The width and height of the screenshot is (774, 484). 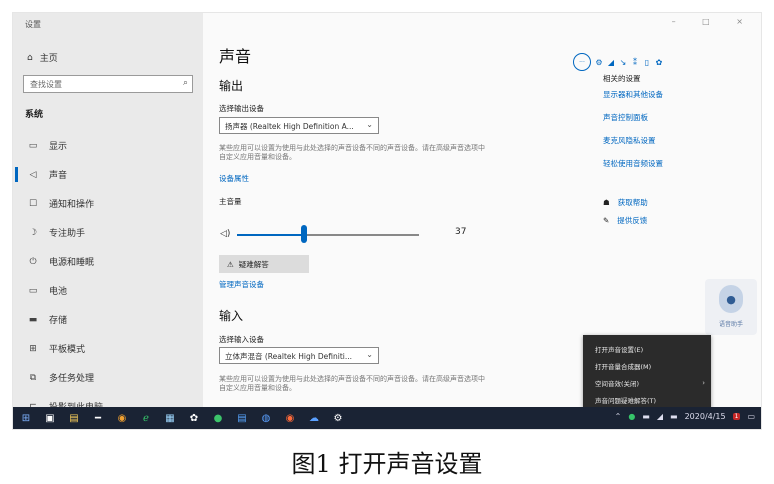 I want to click on troubleshoot-button: ⚠ 疑难解答, so click(x=264, y=264).